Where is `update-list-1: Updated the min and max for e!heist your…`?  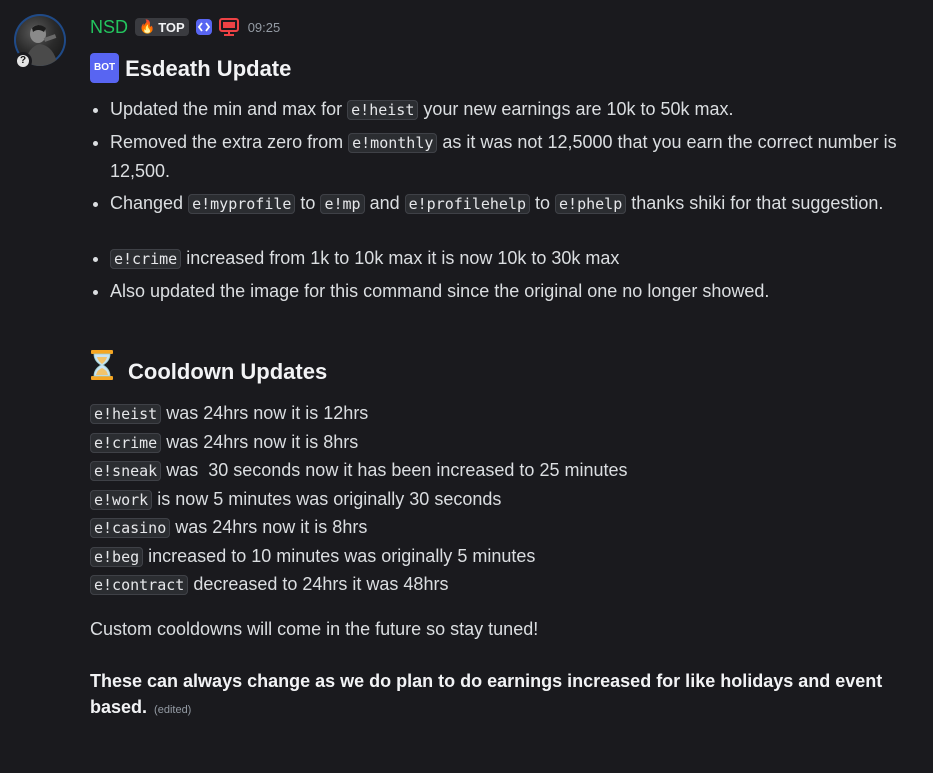
update-list-1: Updated the min and max for e!heist your… is located at coordinates (505, 156).